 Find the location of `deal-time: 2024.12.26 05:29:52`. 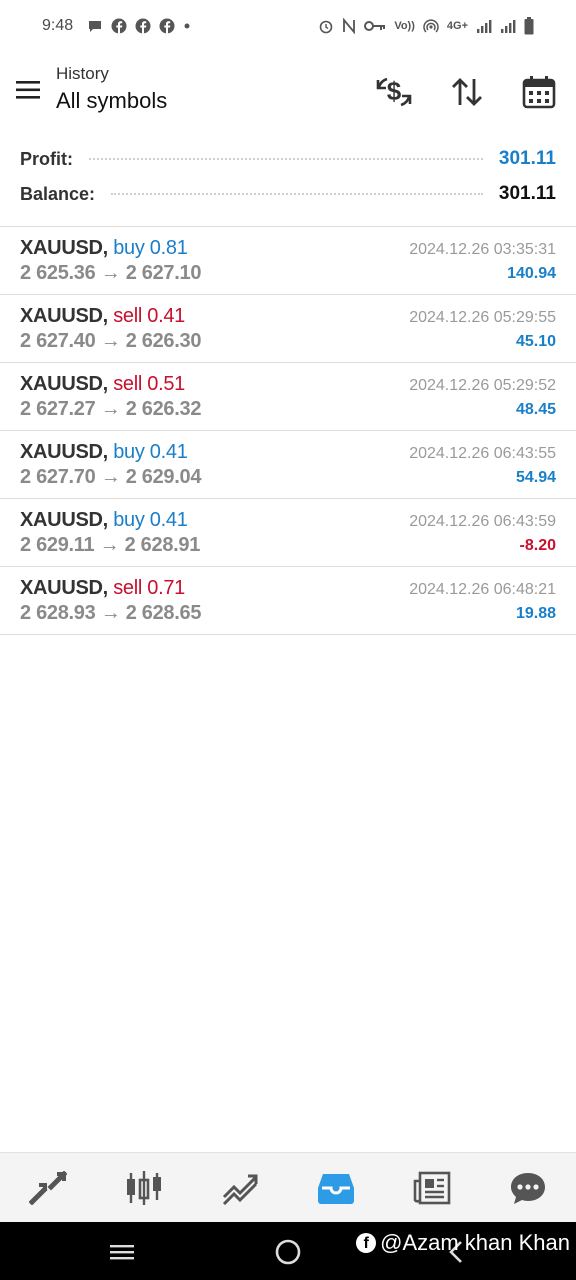

deal-time: 2024.12.26 05:29:52 is located at coordinates (482, 385).